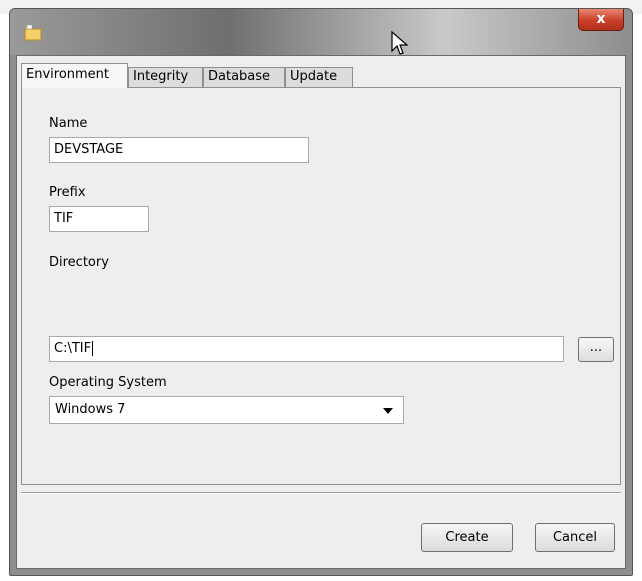 The height and width of the screenshot is (581, 642). Describe the element at coordinates (306, 349) in the screenshot. I see `directory-field: C:\TIF` at that location.